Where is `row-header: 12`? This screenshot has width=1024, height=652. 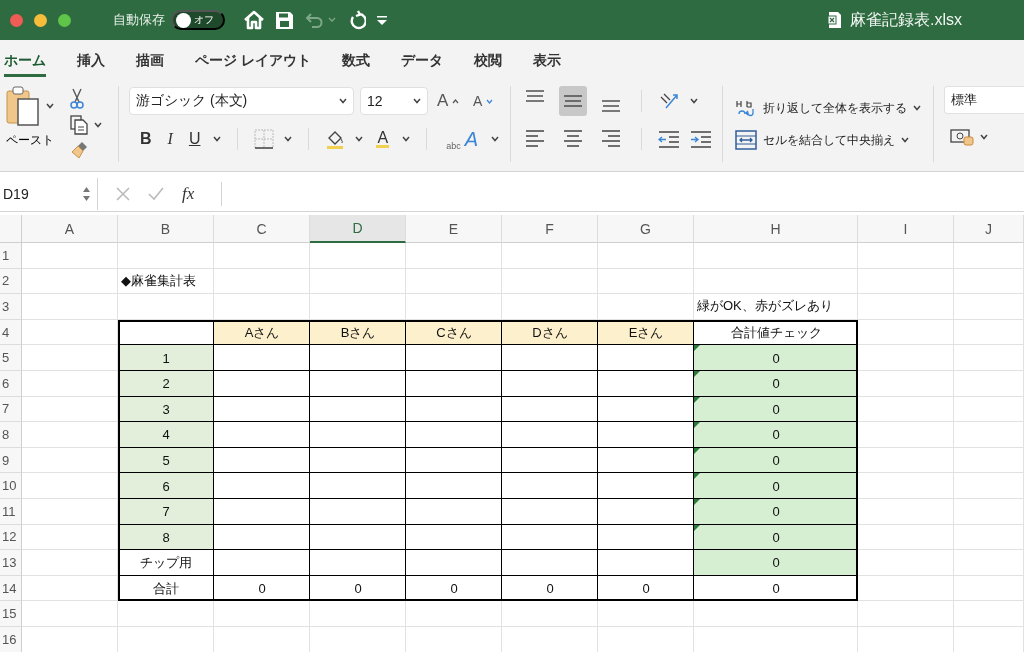
row-header: 12 is located at coordinates (11, 537).